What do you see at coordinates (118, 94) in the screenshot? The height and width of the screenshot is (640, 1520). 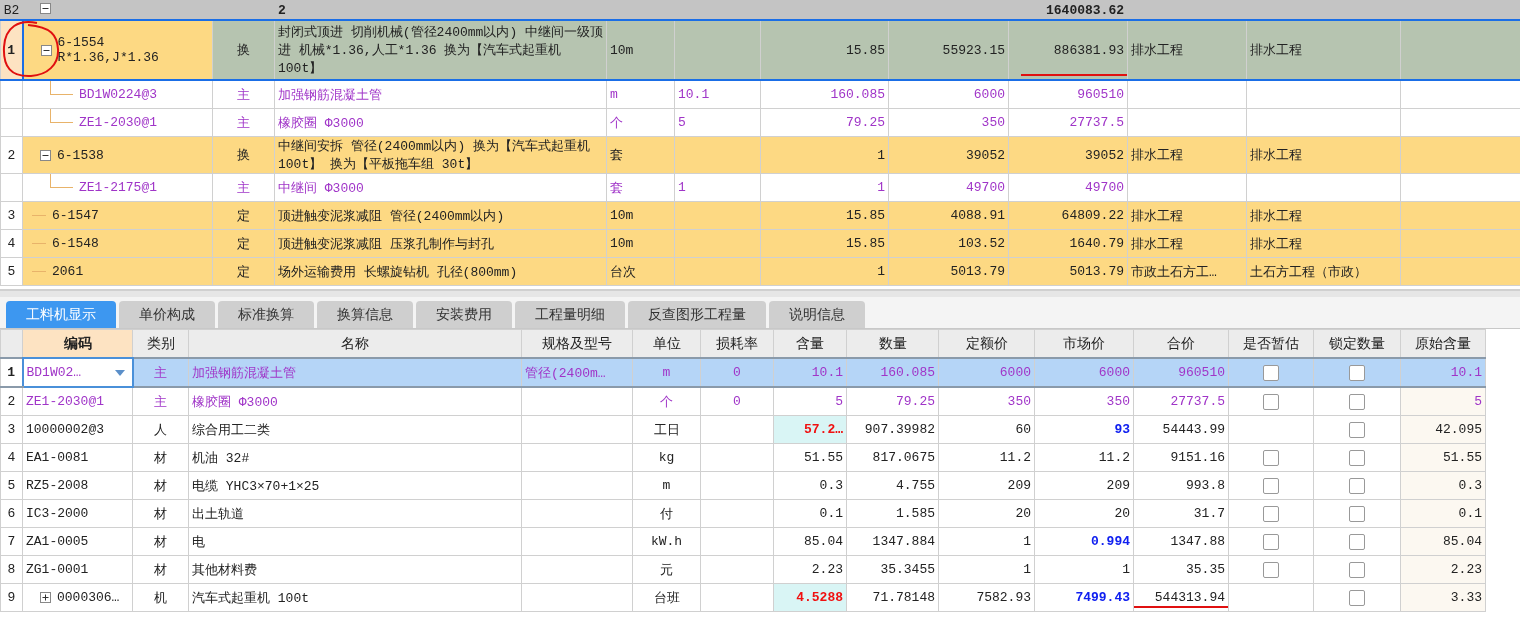 I see `resource-code: BD1W0224@3` at bounding box center [118, 94].